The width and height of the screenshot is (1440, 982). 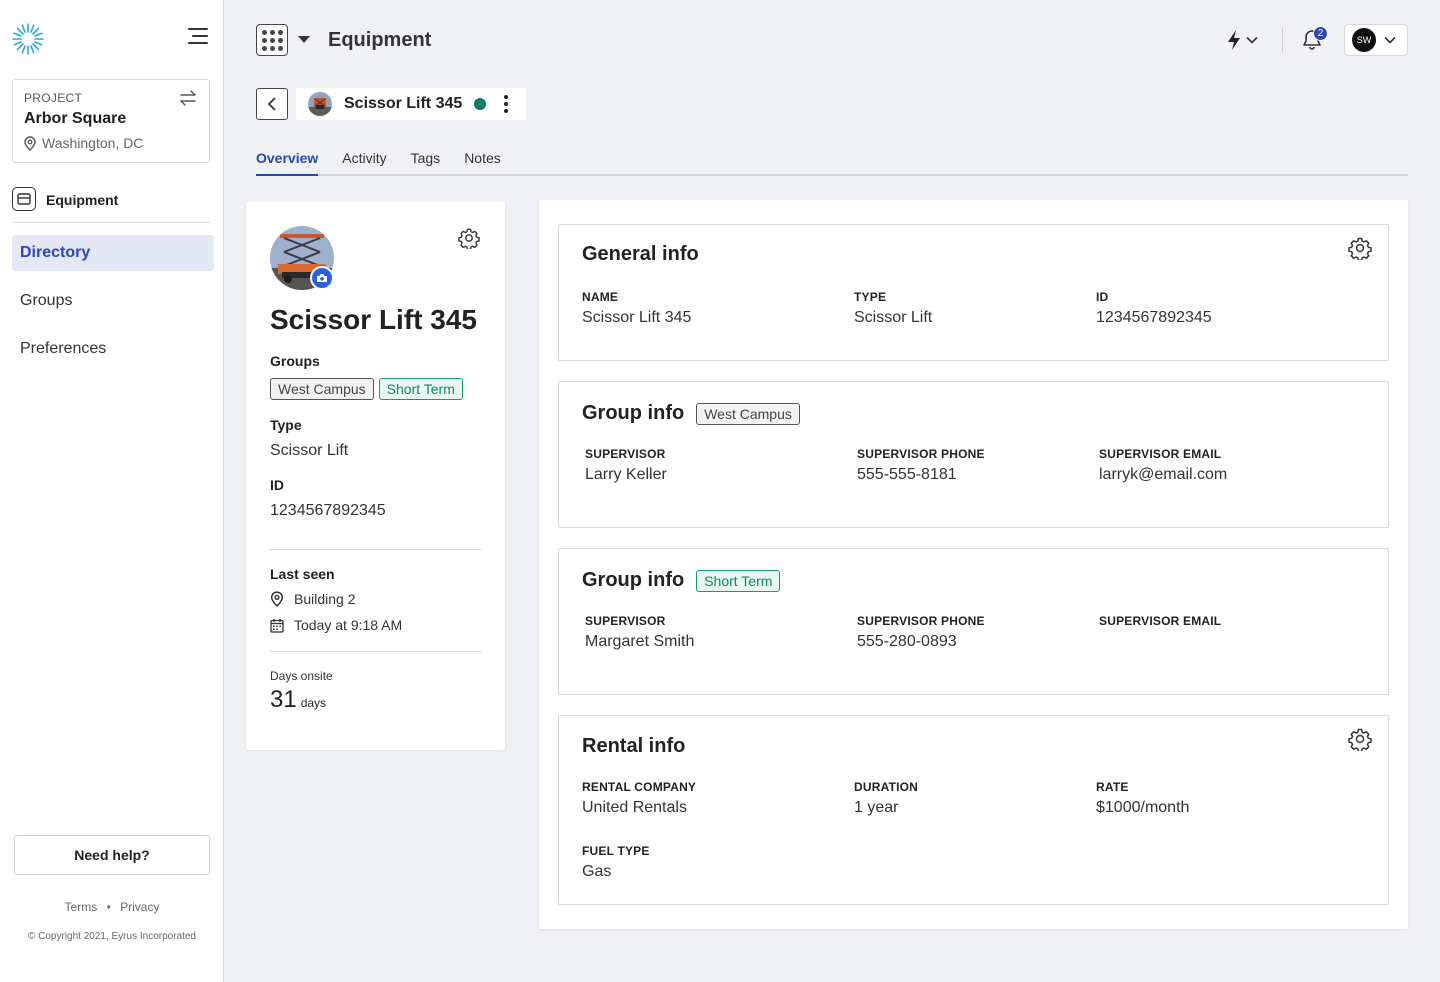 What do you see at coordinates (886, 798) in the screenshot?
I see `field-duration: DURATION 1 year` at bounding box center [886, 798].